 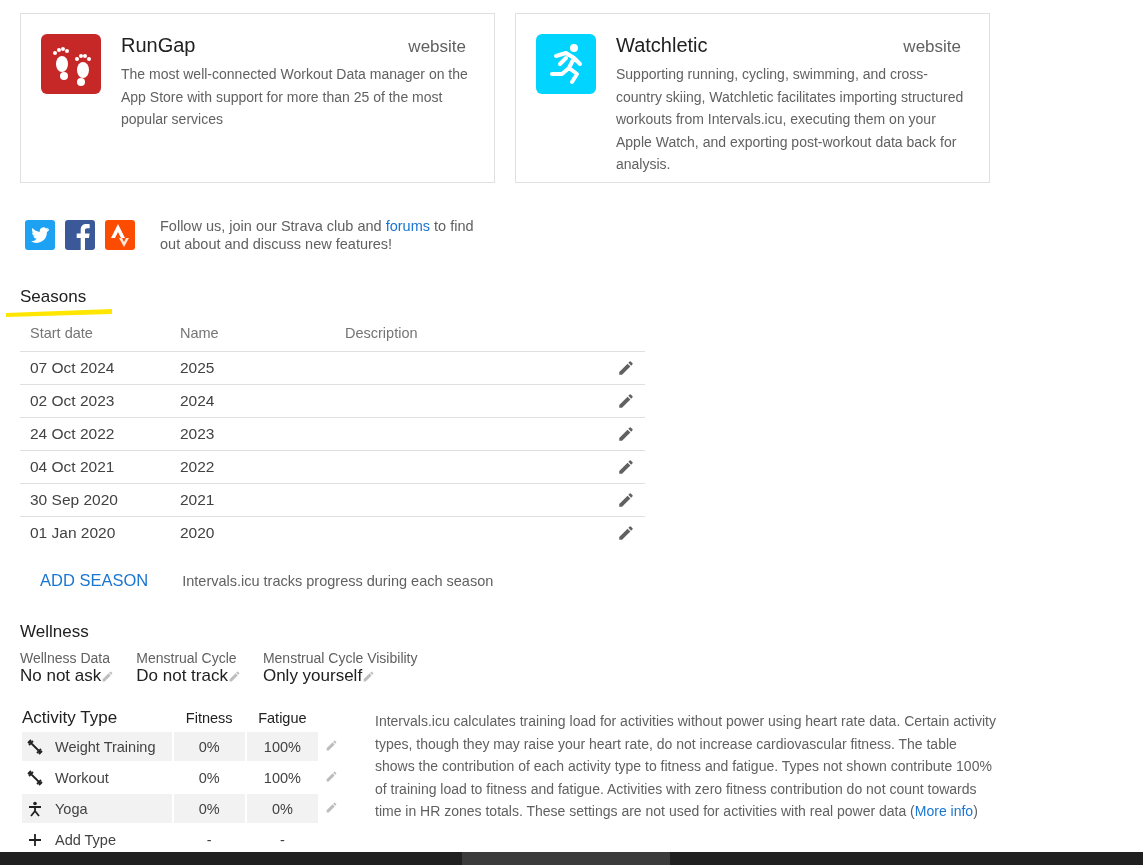 I want to click on footprints-icon, so click(x=71, y=64).